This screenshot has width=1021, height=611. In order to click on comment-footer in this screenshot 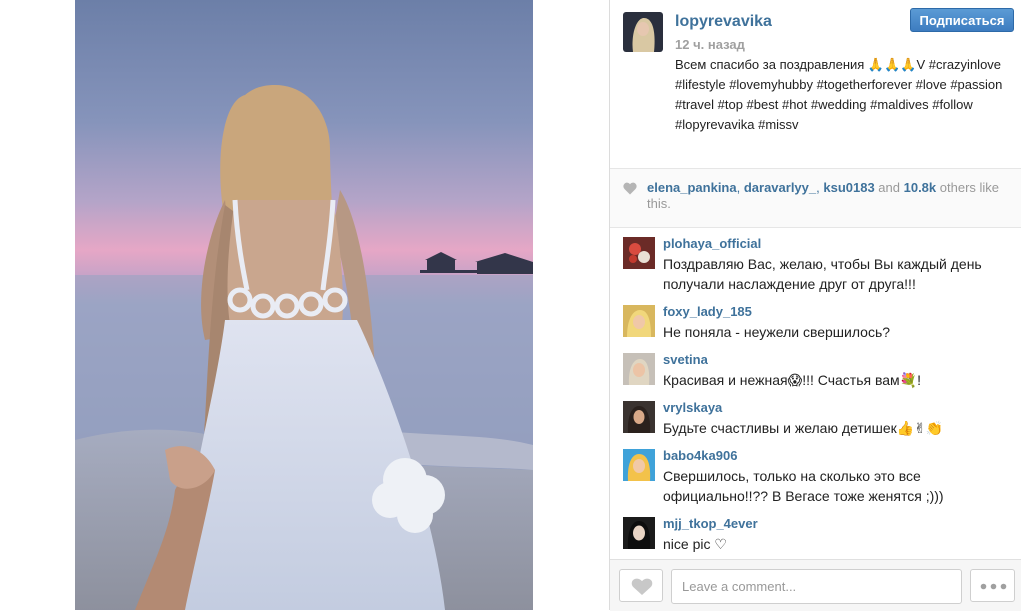, I will do `click(815, 585)`.